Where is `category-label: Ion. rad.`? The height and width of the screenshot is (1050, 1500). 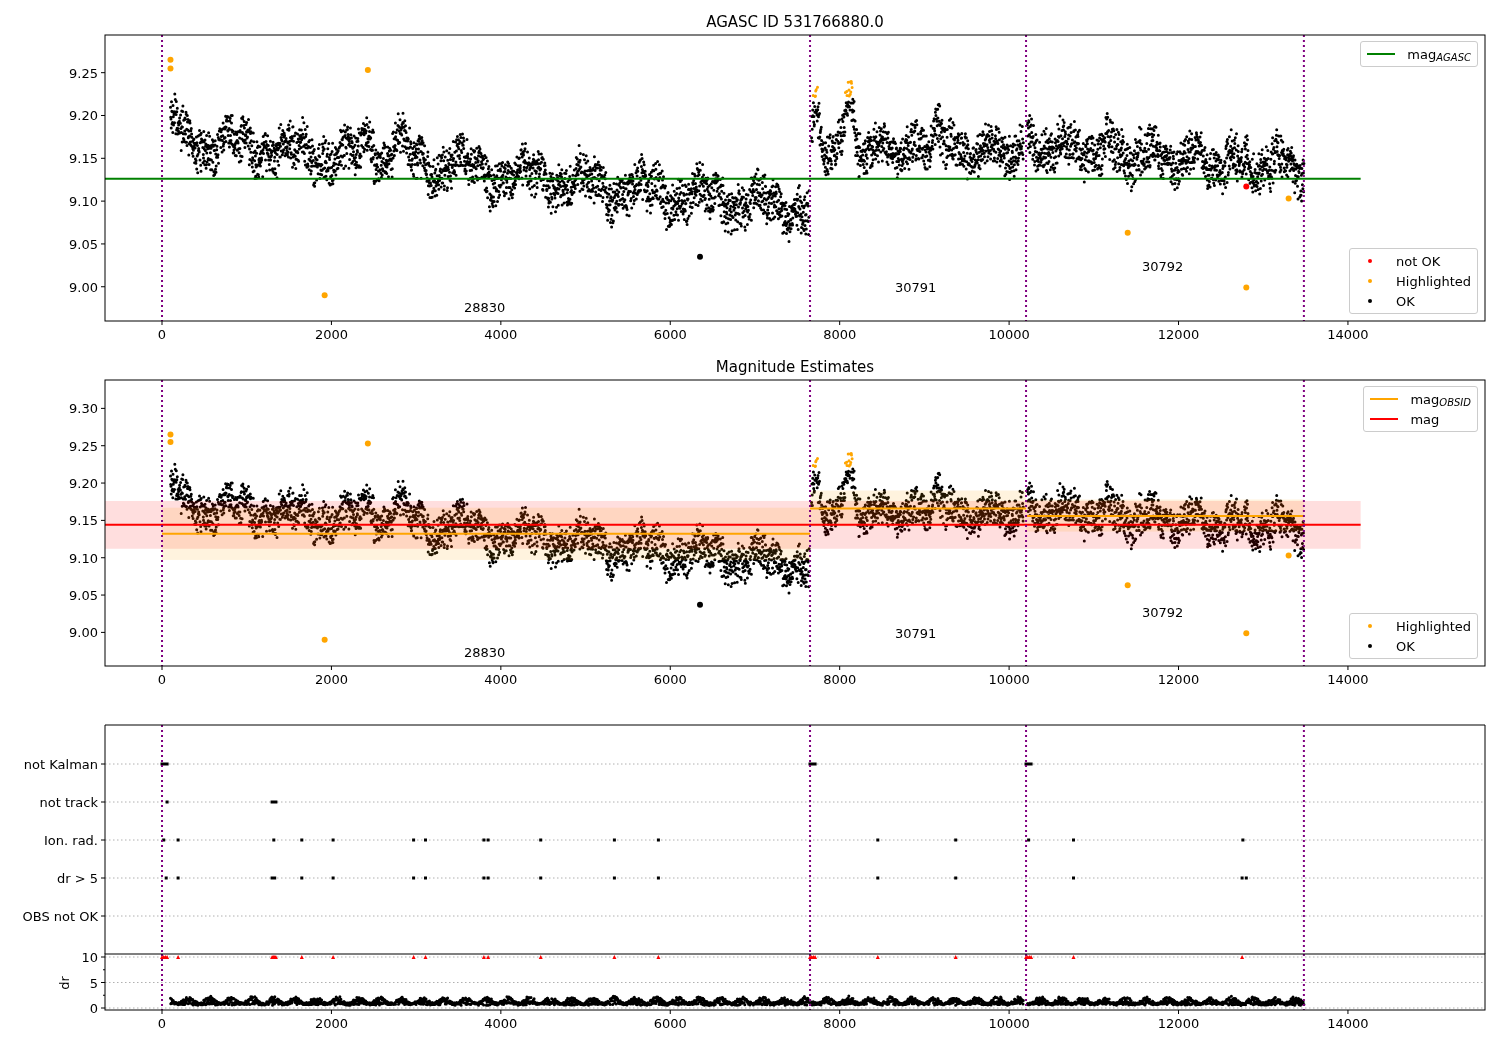
category-label: Ion. rad. is located at coordinates (71, 840).